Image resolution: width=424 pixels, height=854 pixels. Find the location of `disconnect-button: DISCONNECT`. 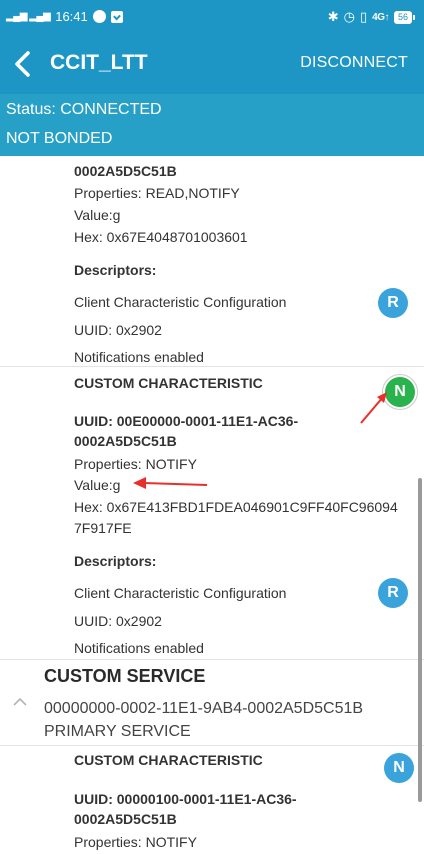

disconnect-button: DISCONNECT is located at coordinates (354, 63).